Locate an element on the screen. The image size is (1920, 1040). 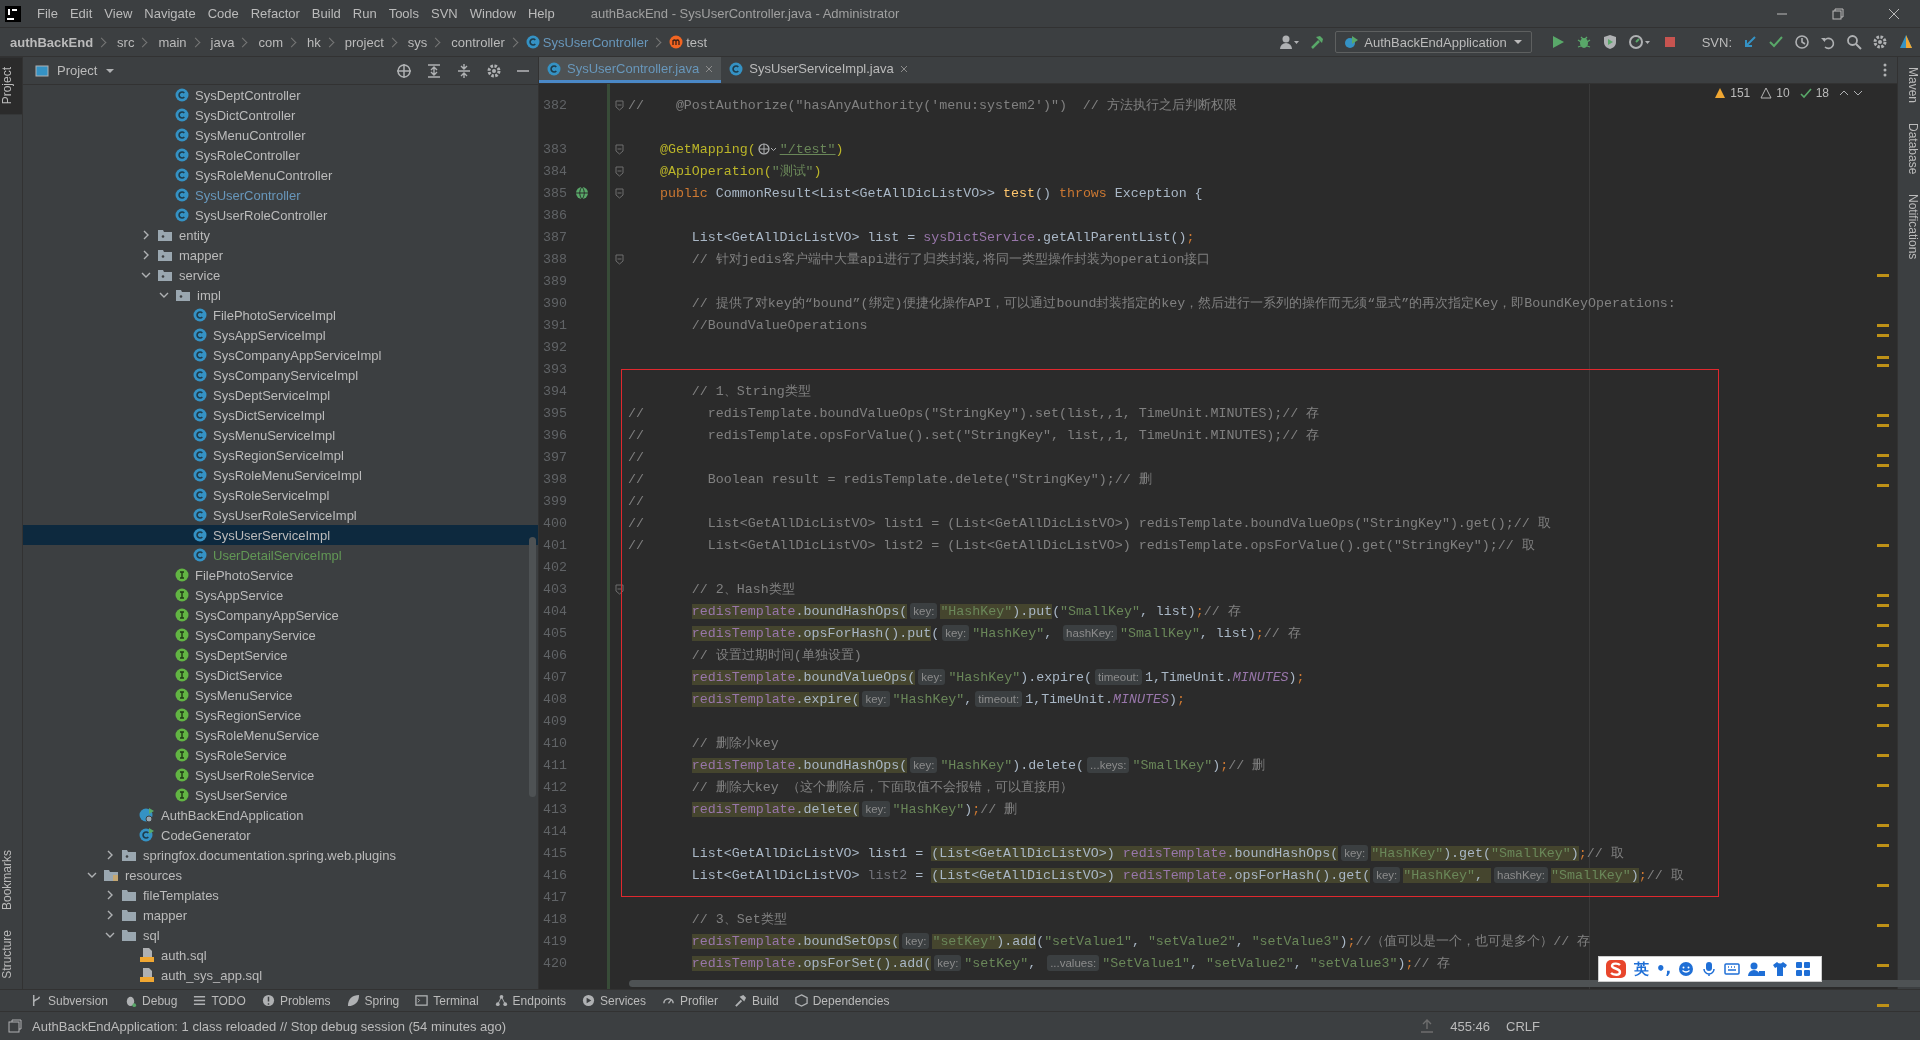
tree-item: impl is located at coordinates (280, 295).